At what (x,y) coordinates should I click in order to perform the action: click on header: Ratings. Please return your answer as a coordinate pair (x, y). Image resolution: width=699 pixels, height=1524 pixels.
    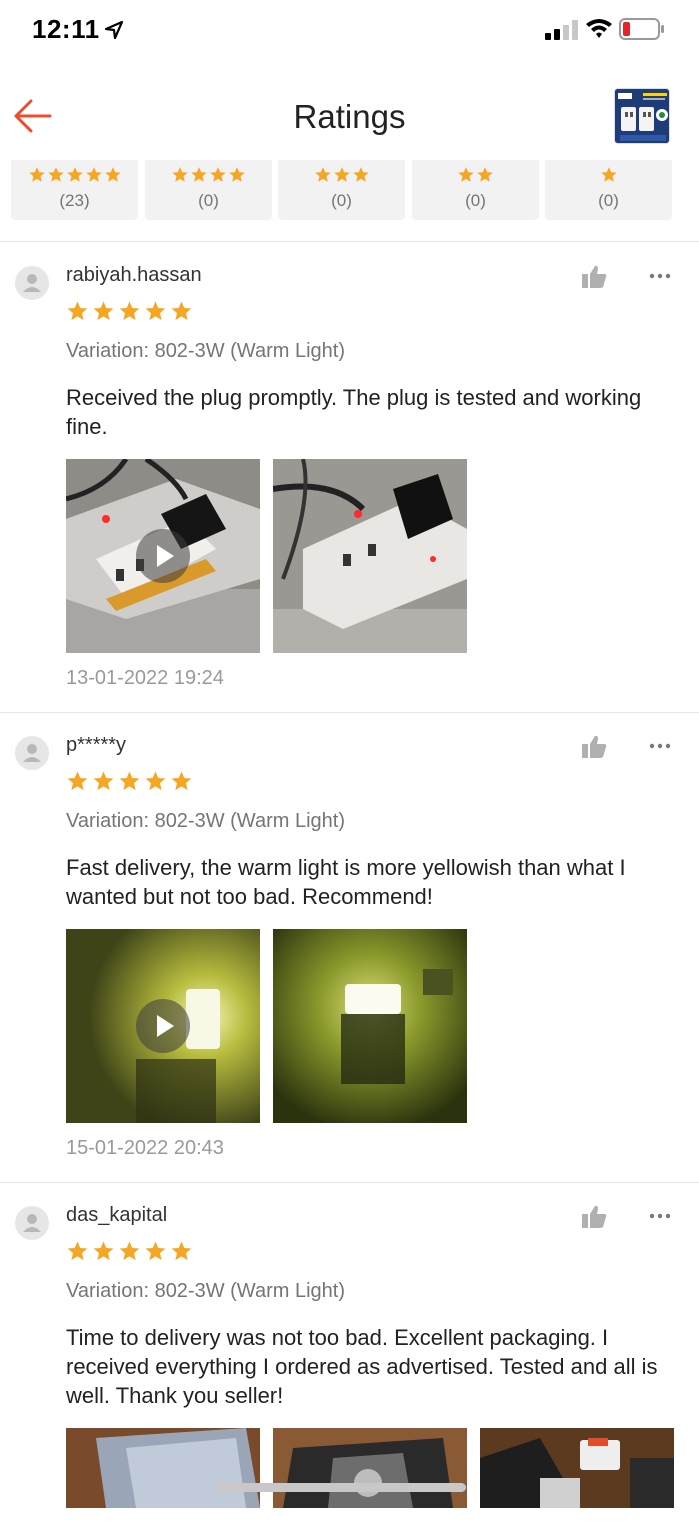
    Looking at the image, I should click on (349, 115).